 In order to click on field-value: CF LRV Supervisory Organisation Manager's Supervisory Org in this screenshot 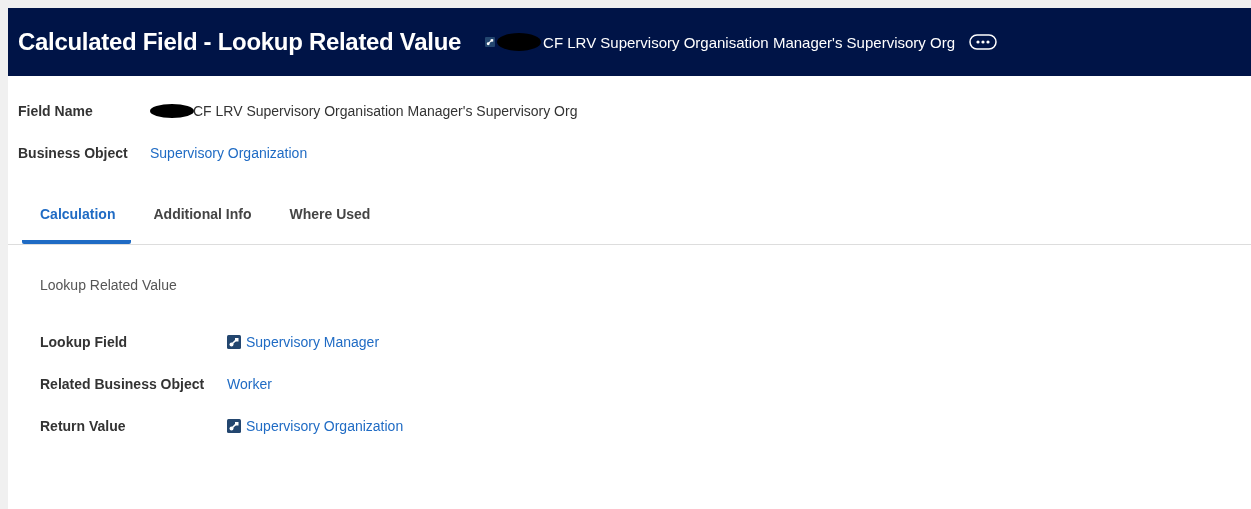, I will do `click(385, 111)`.